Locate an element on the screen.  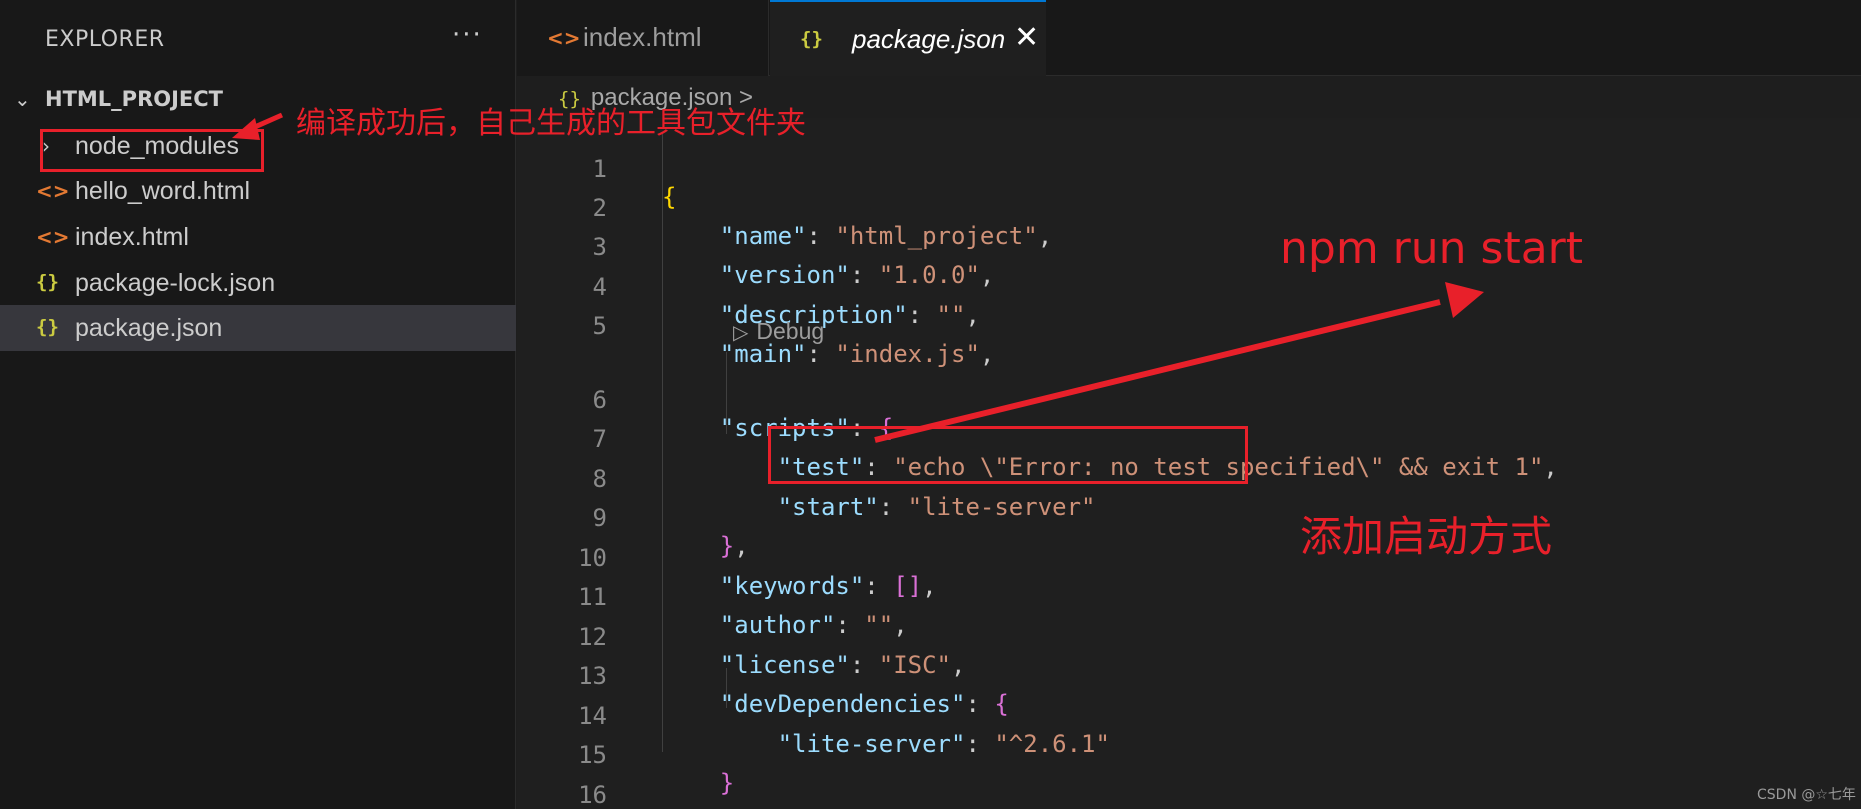
arrowhead-node-modules is located at coordinates (246, 129).